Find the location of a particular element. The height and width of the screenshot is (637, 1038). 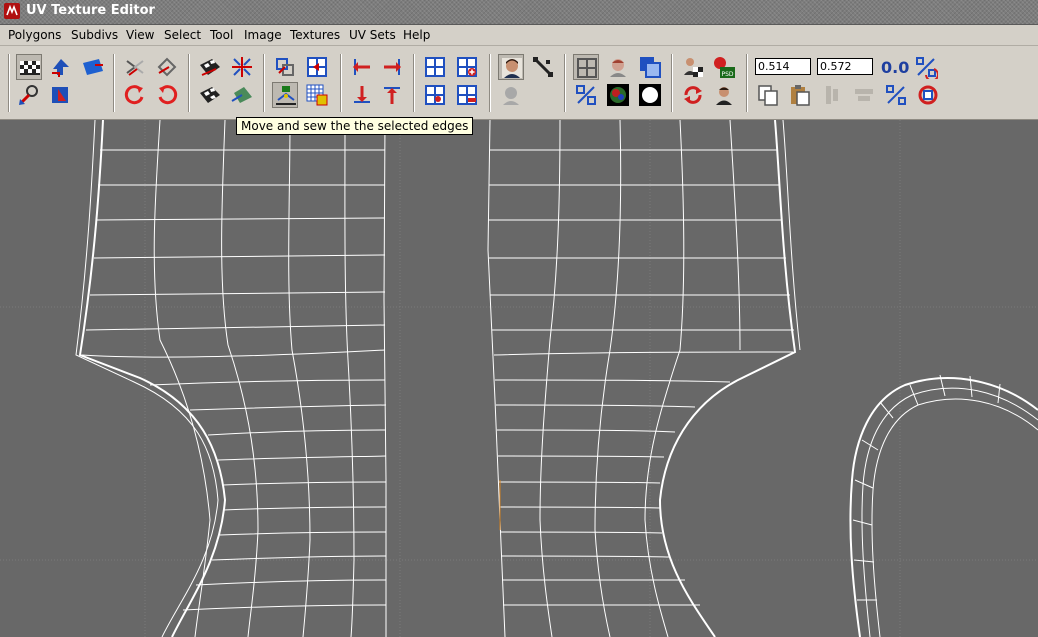

title-bar: UV Texture Editor is located at coordinates (519, 12).